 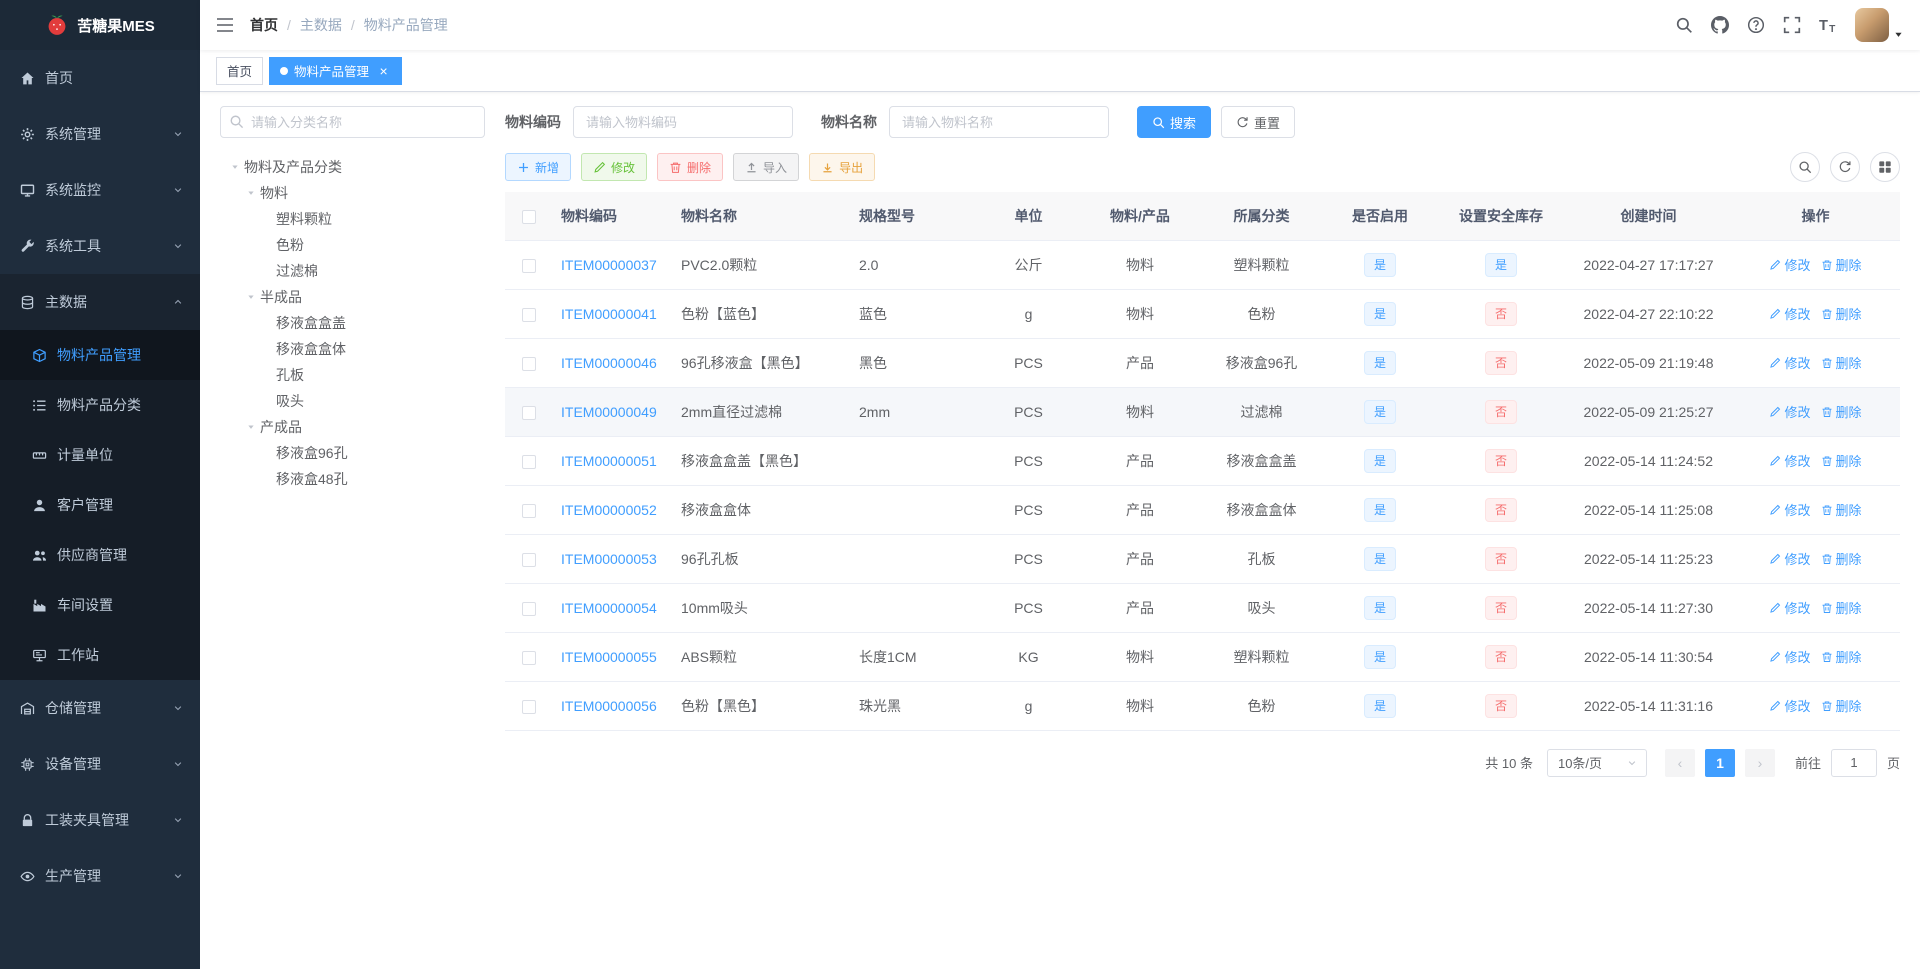 What do you see at coordinates (100, 355) in the screenshot?
I see `sidebar-item-material-product-management: 物料产品管理` at bounding box center [100, 355].